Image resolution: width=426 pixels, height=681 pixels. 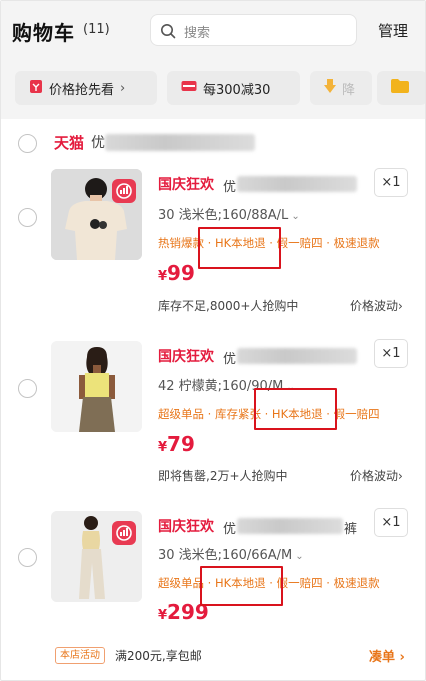 I want to click on manage-button: 管理, so click(x=393, y=30).